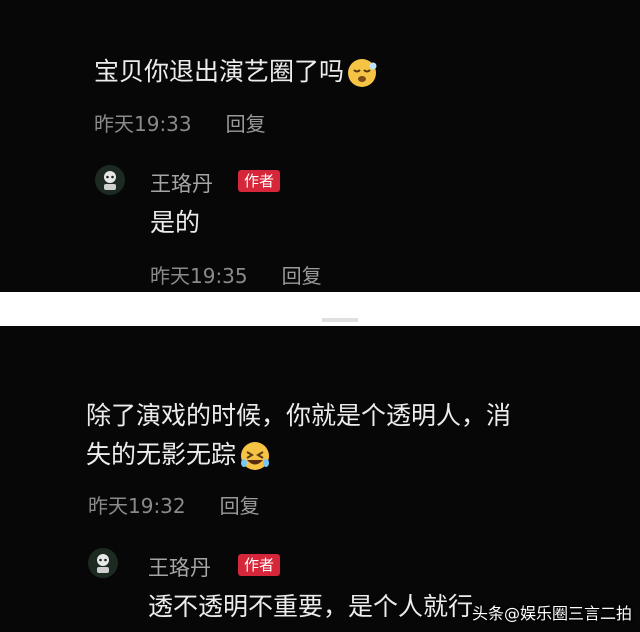  I want to click on reply-meta: 昨天19:35 回复, so click(236, 274).